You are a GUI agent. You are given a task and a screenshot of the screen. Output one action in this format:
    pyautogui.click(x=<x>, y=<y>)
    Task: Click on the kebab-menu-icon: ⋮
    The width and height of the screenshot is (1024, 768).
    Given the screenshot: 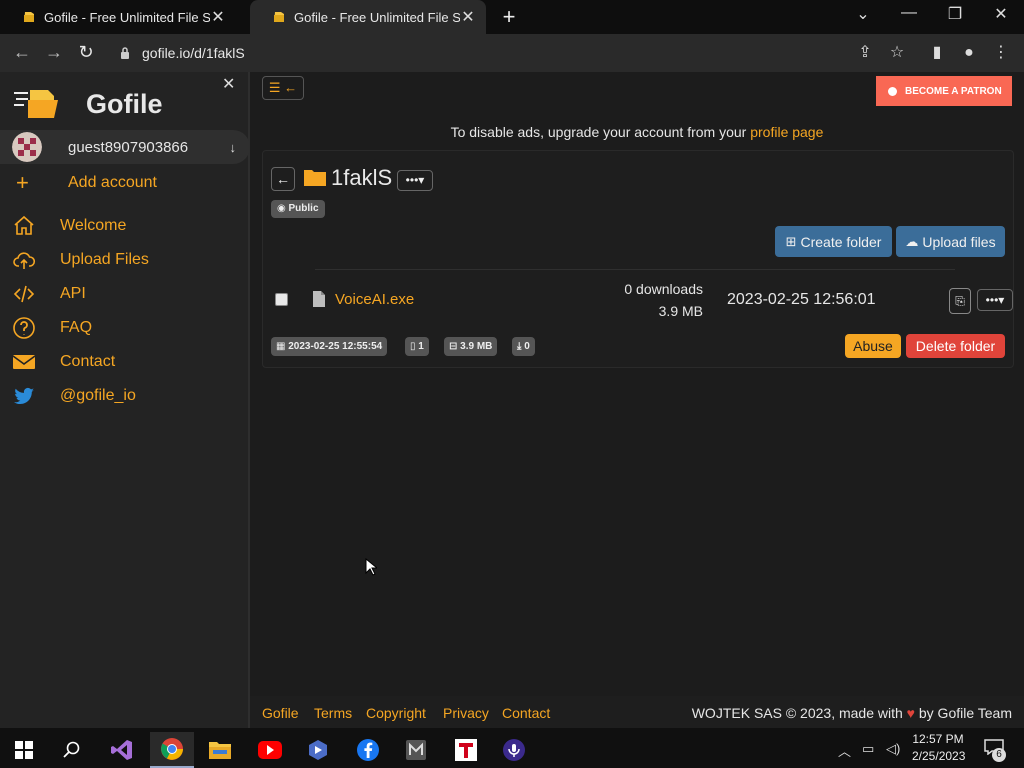 What is the action you would take?
    pyautogui.click(x=1001, y=53)
    